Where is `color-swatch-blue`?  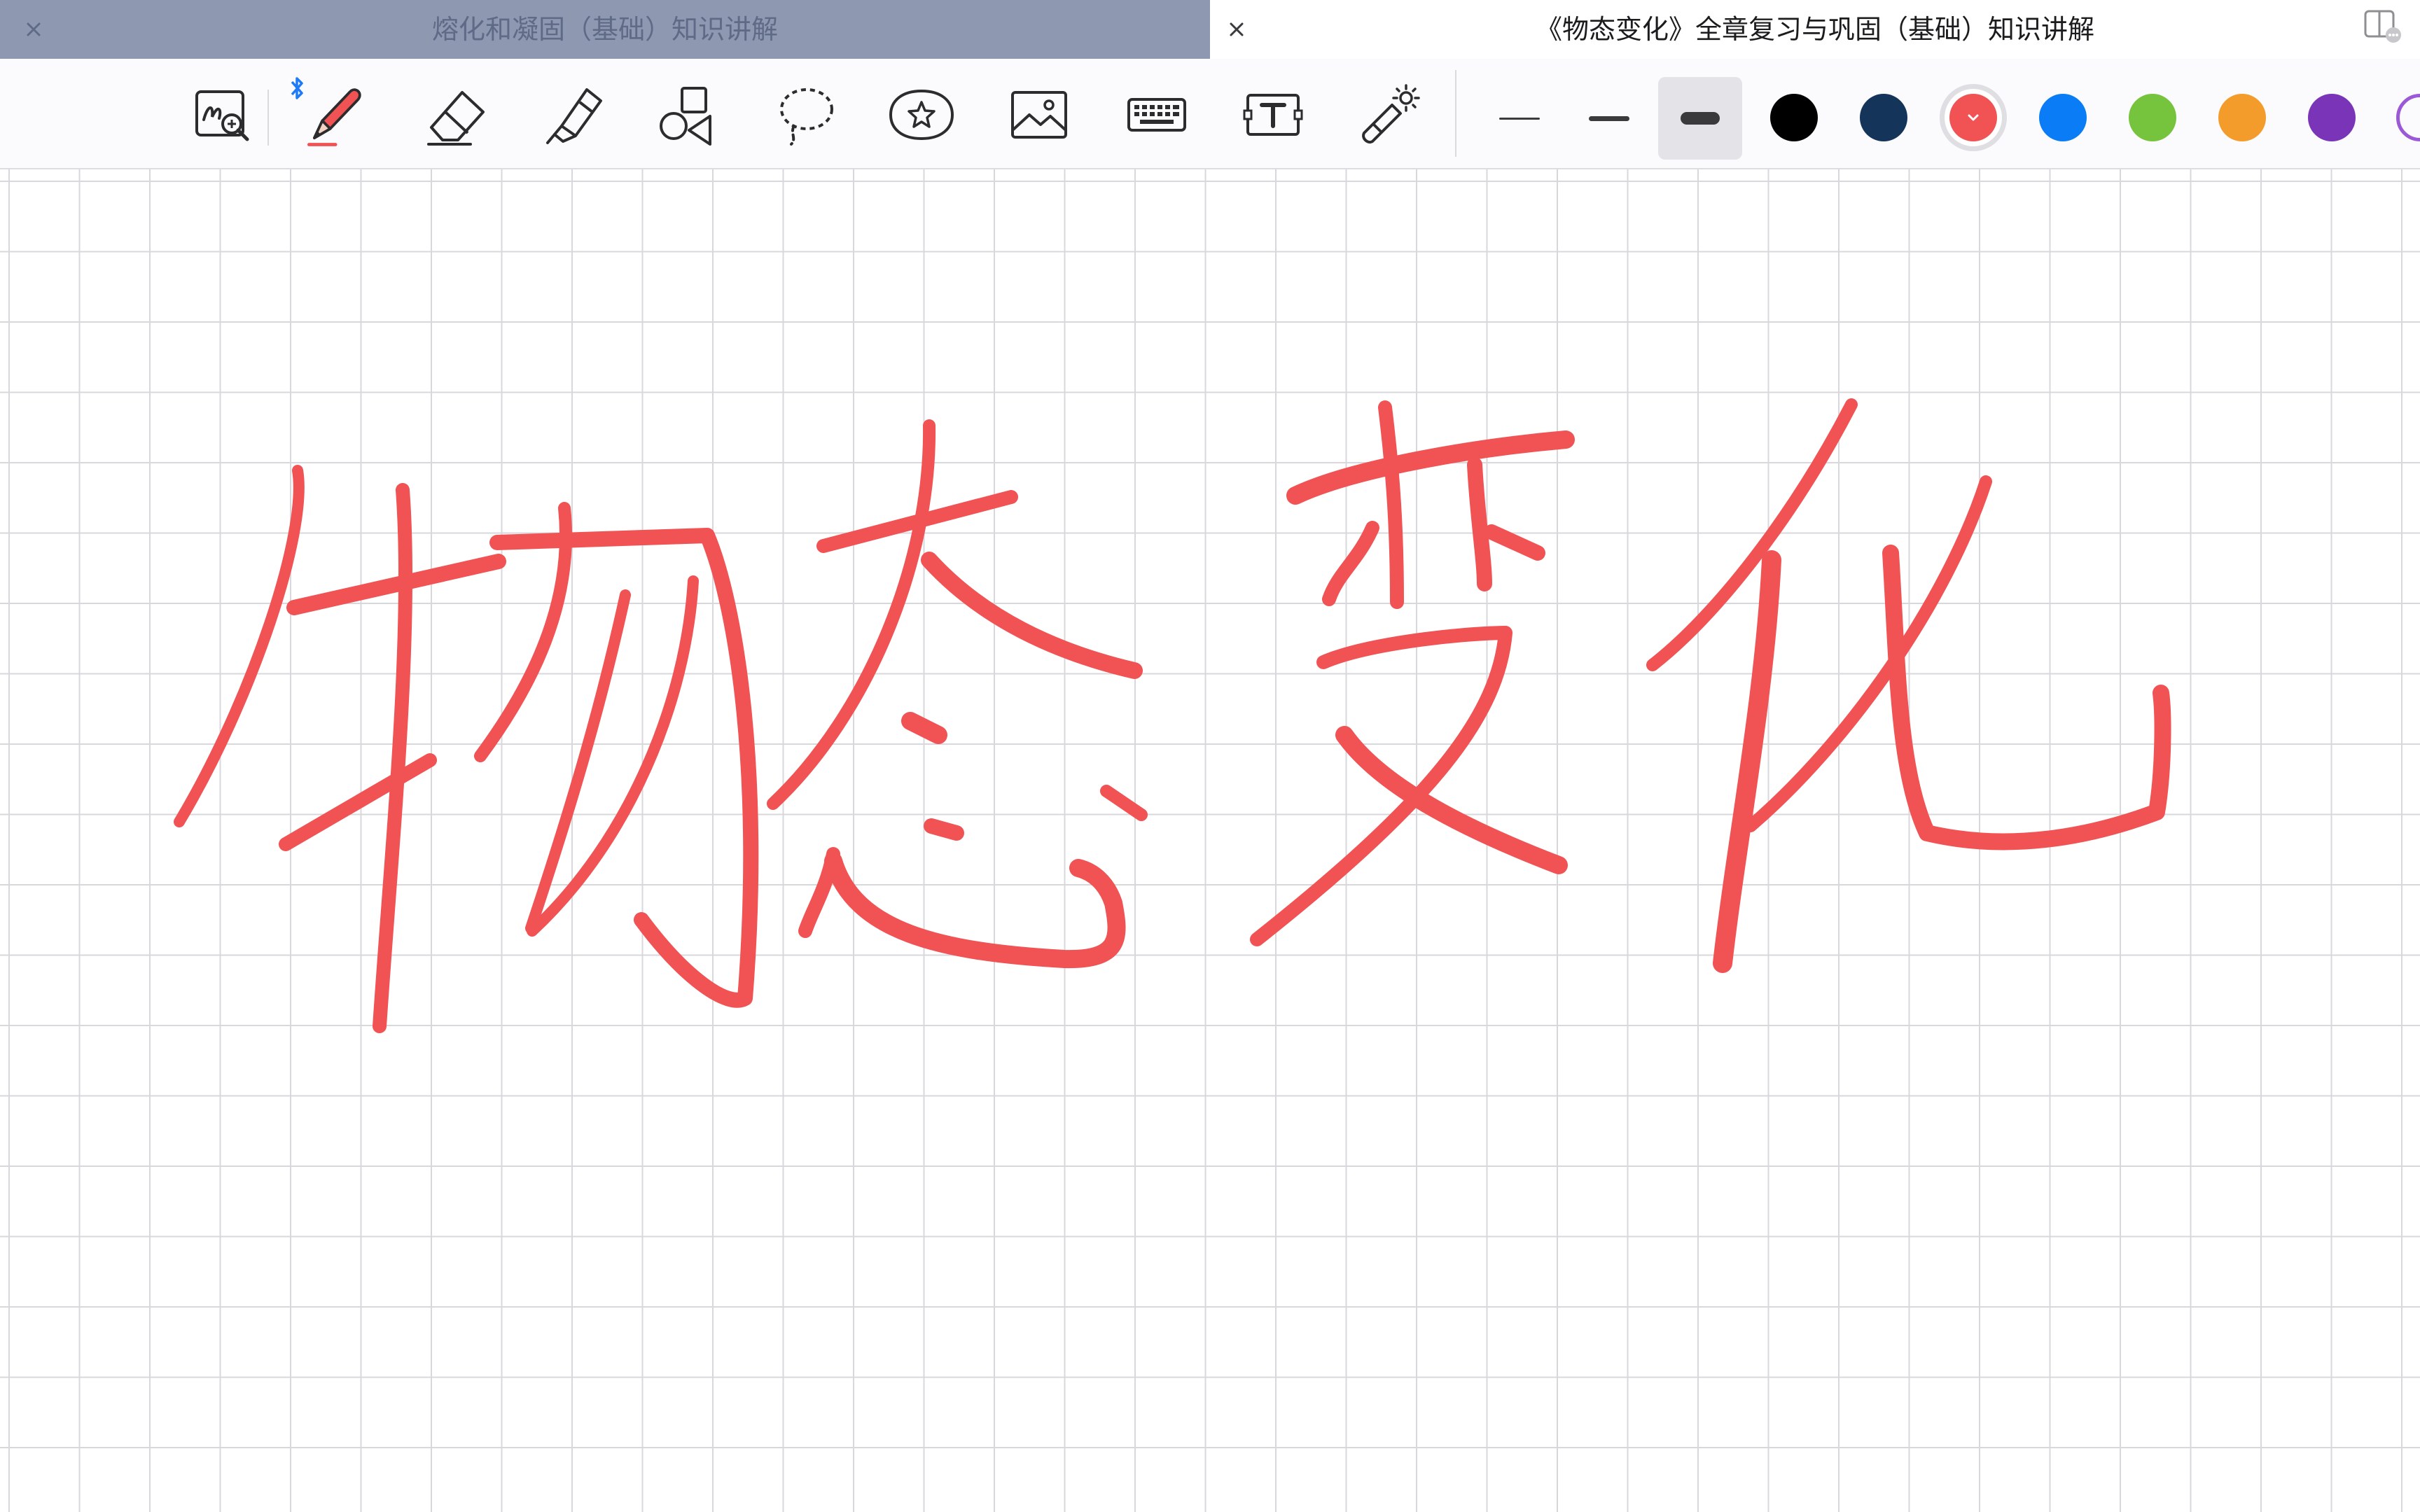
color-swatch-blue is located at coordinates (2063, 117).